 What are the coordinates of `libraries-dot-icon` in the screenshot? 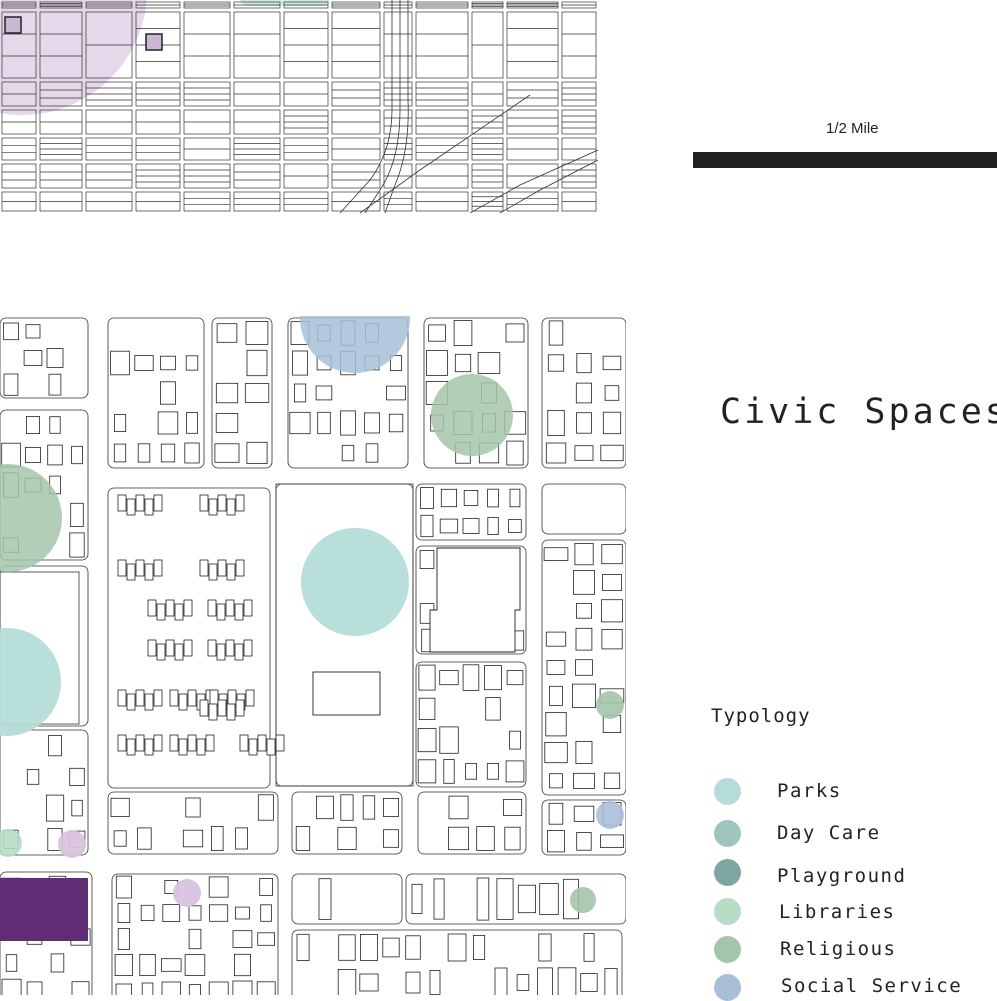 It's located at (727, 911).